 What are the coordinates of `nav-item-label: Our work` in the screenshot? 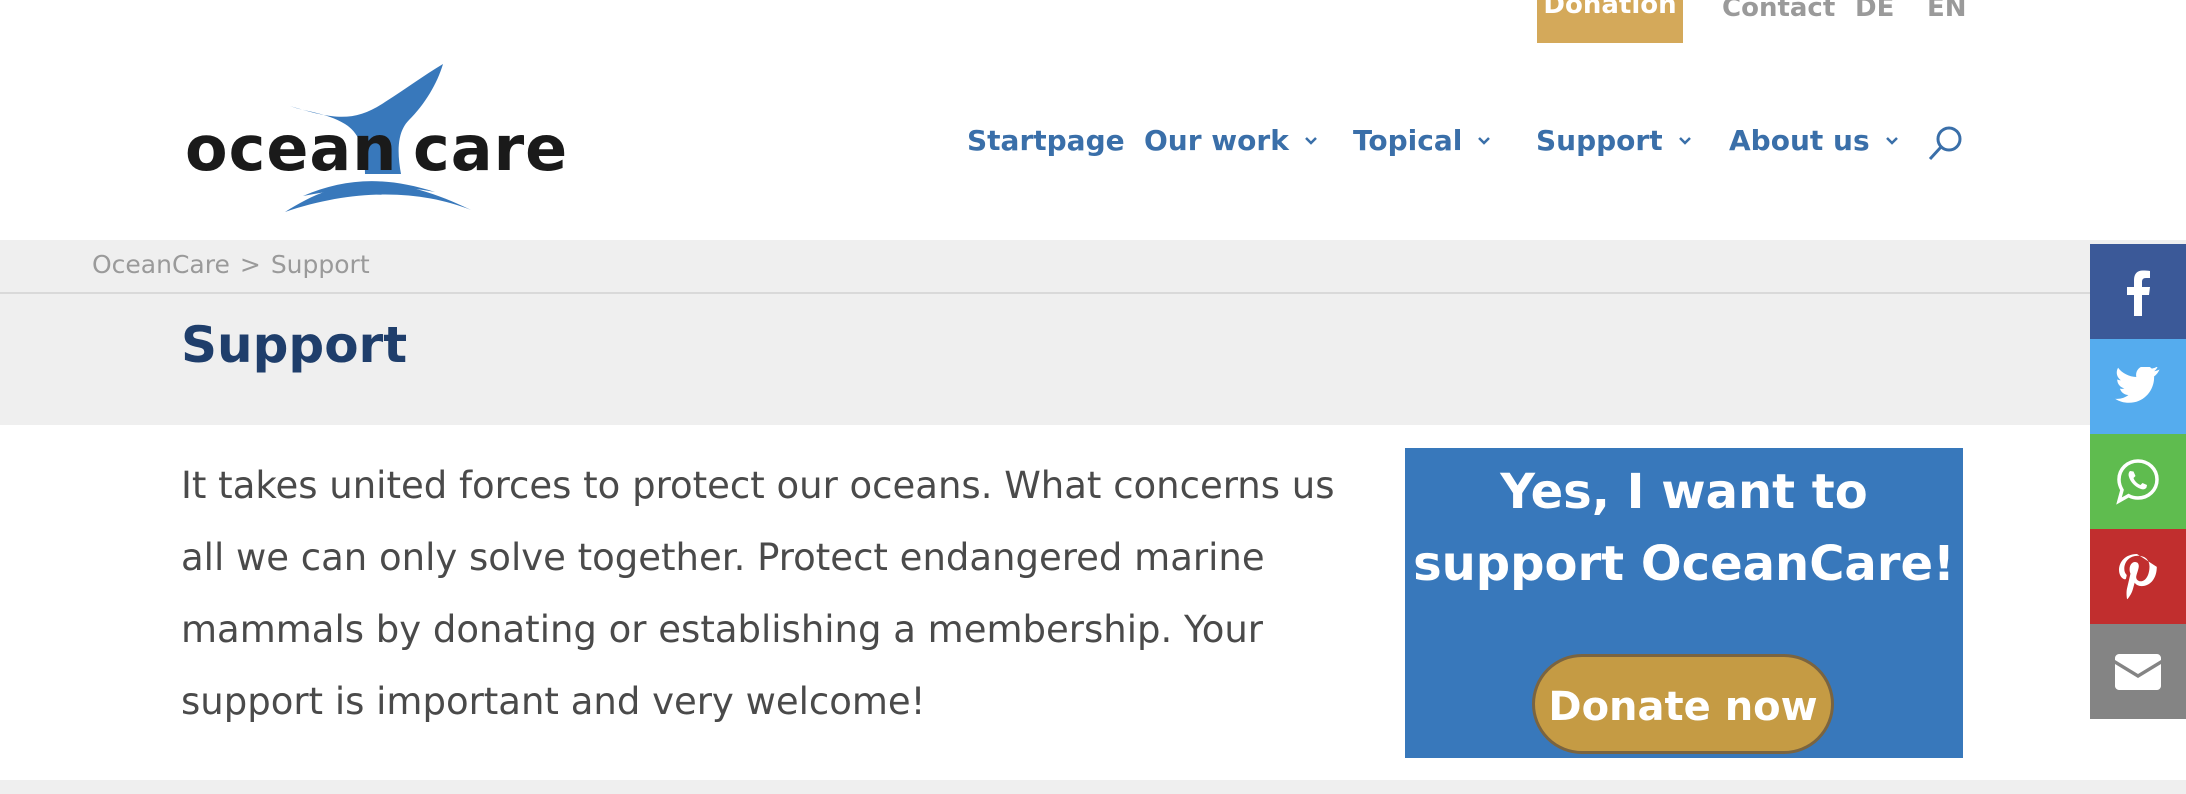 It's located at (1216, 140).